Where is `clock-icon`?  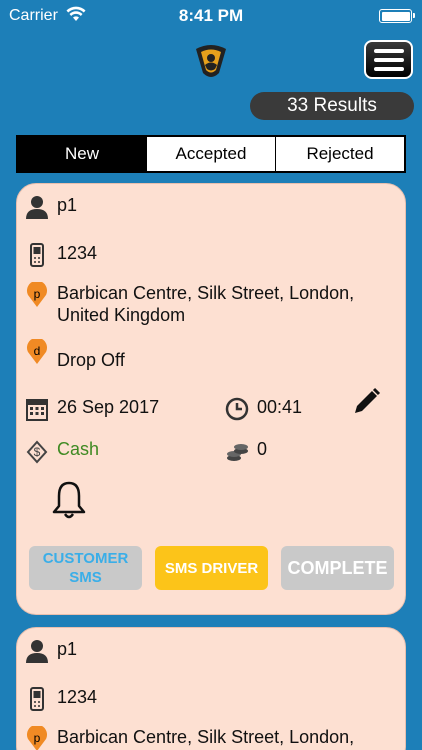 clock-icon is located at coordinates (237, 409).